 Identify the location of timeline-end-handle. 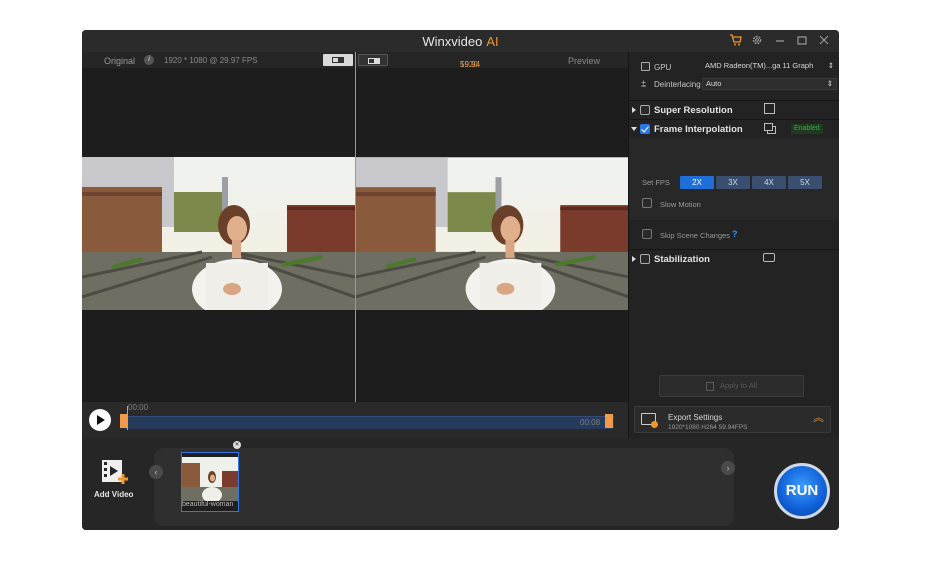
(609, 421).